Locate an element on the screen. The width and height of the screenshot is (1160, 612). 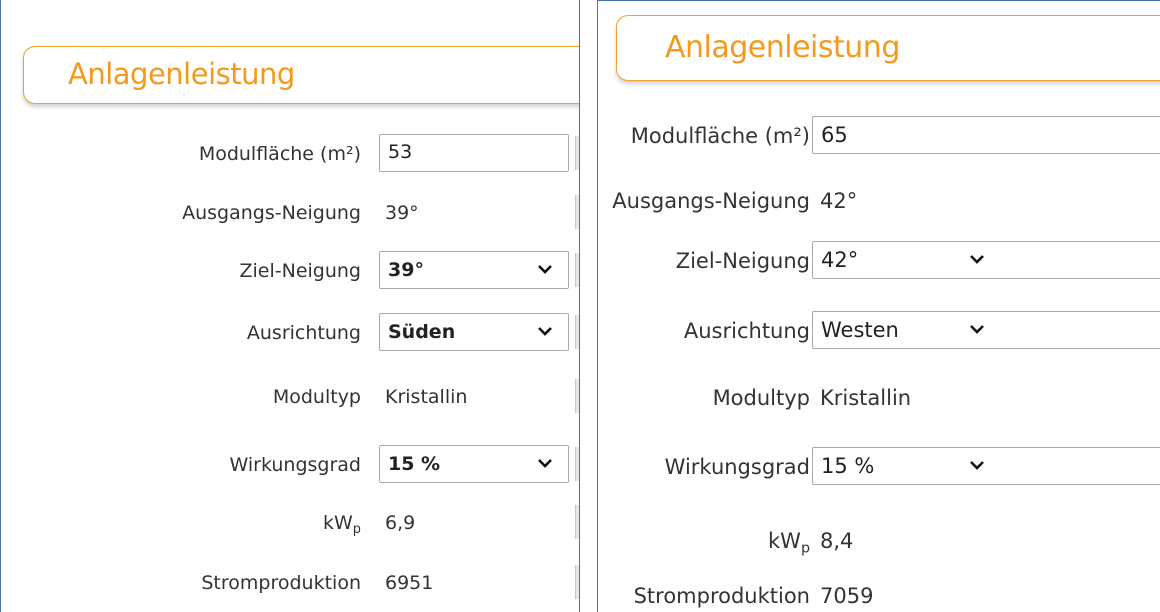
ziel-neigung-select: 39° is located at coordinates (474, 270).